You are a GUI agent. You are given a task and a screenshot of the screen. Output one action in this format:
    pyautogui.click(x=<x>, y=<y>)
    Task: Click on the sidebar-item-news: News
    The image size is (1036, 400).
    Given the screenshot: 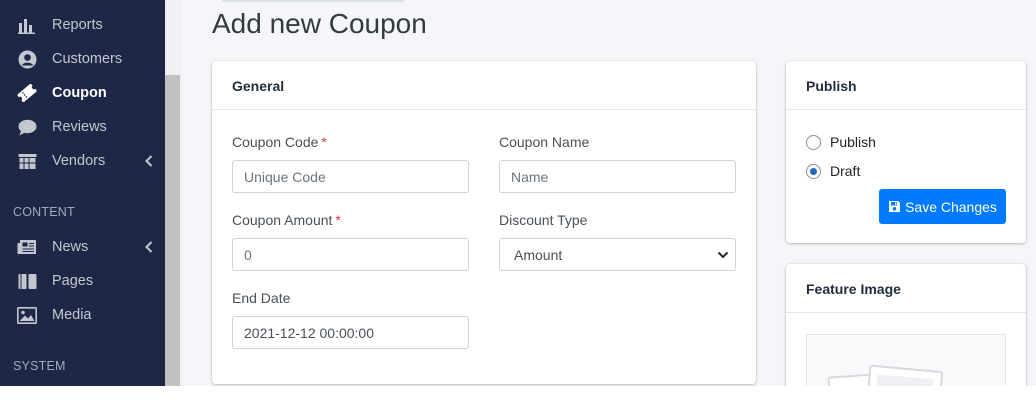 What is the action you would take?
    pyautogui.click(x=82, y=247)
    